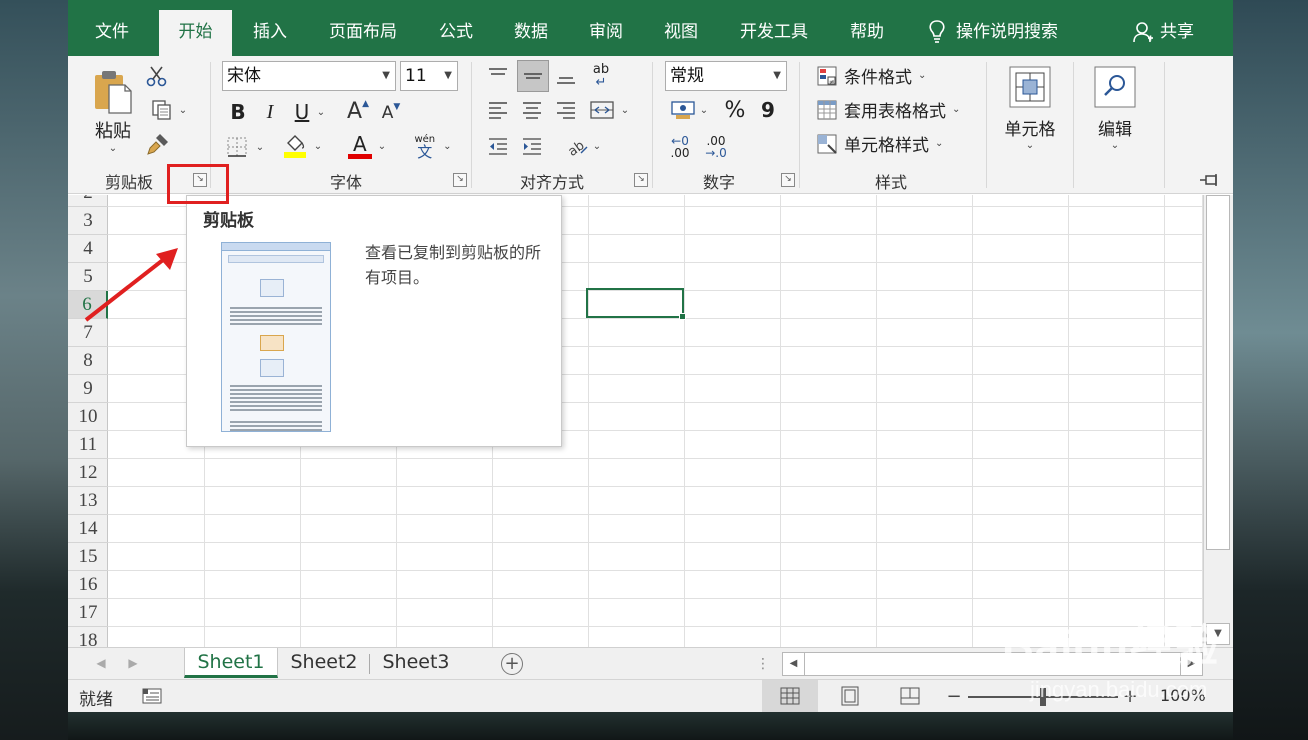 The image size is (1308, 740). Describe the element at coordinates (231, 663) in the screenshot. I see `sheet-tab-sheet1: Sheet1` at that location.